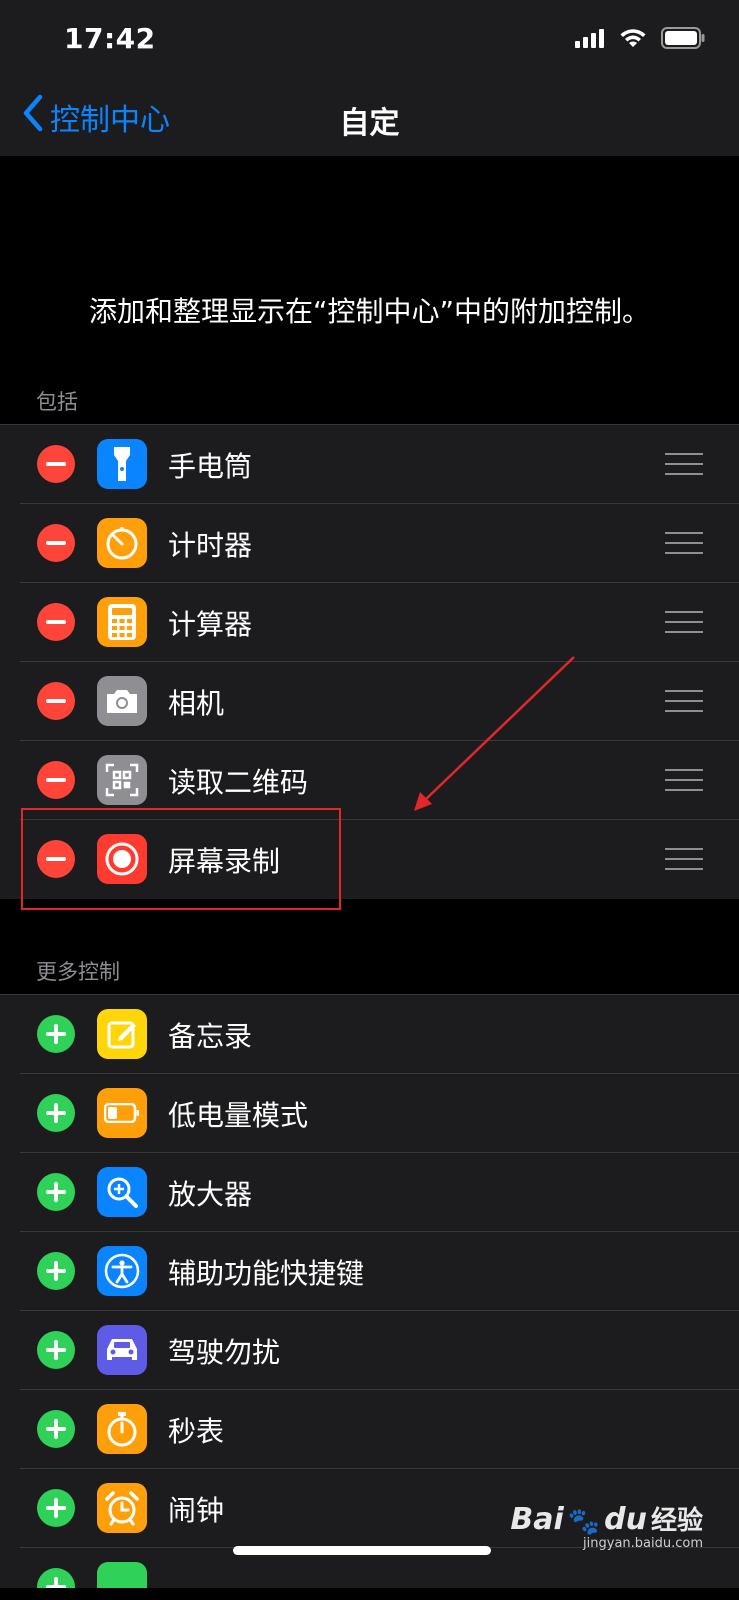  Describe the element at coordinates (369, 543) in the screenshot. I see `included-row-timer: 计时器` at that location.